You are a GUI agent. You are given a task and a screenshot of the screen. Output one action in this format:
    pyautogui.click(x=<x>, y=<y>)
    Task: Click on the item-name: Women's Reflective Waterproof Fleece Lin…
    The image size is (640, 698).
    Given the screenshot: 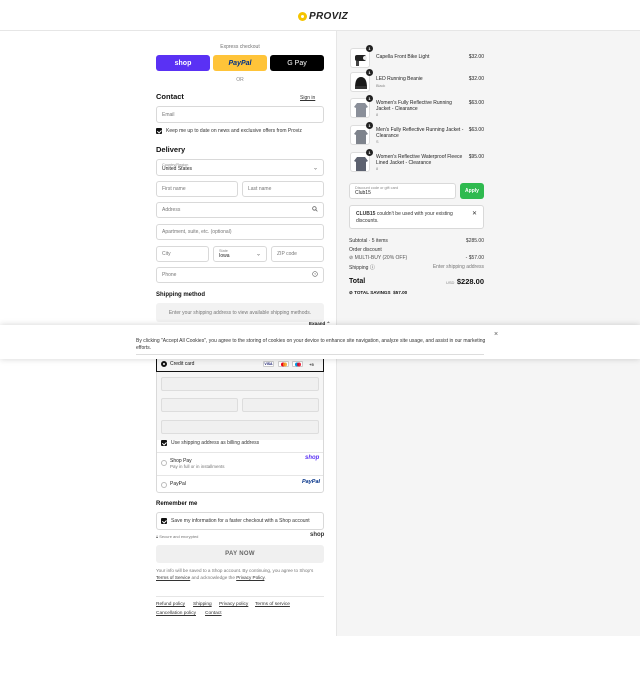 What is the action you would take?
    pyautogui.click(x=419, y=160)
    